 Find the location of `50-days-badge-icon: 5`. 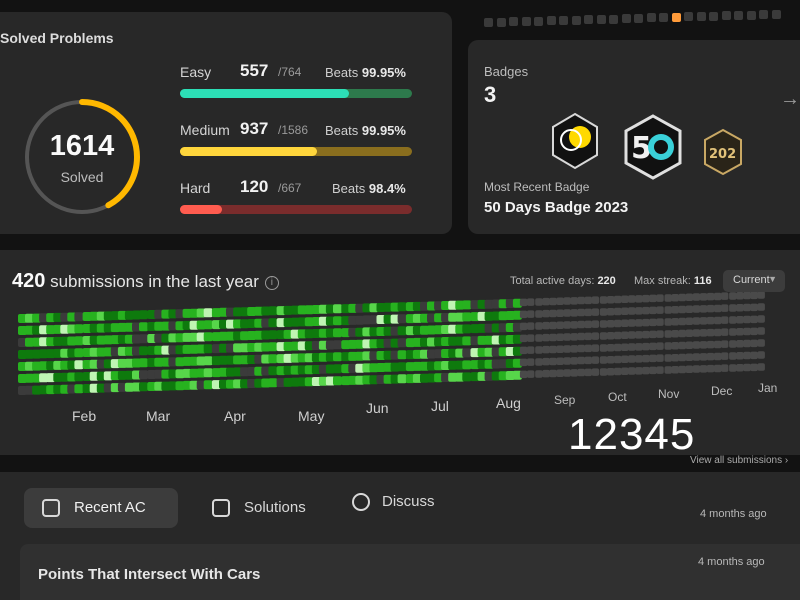

50-days-badge-icon: 5 is located at coordinates (653, 147).